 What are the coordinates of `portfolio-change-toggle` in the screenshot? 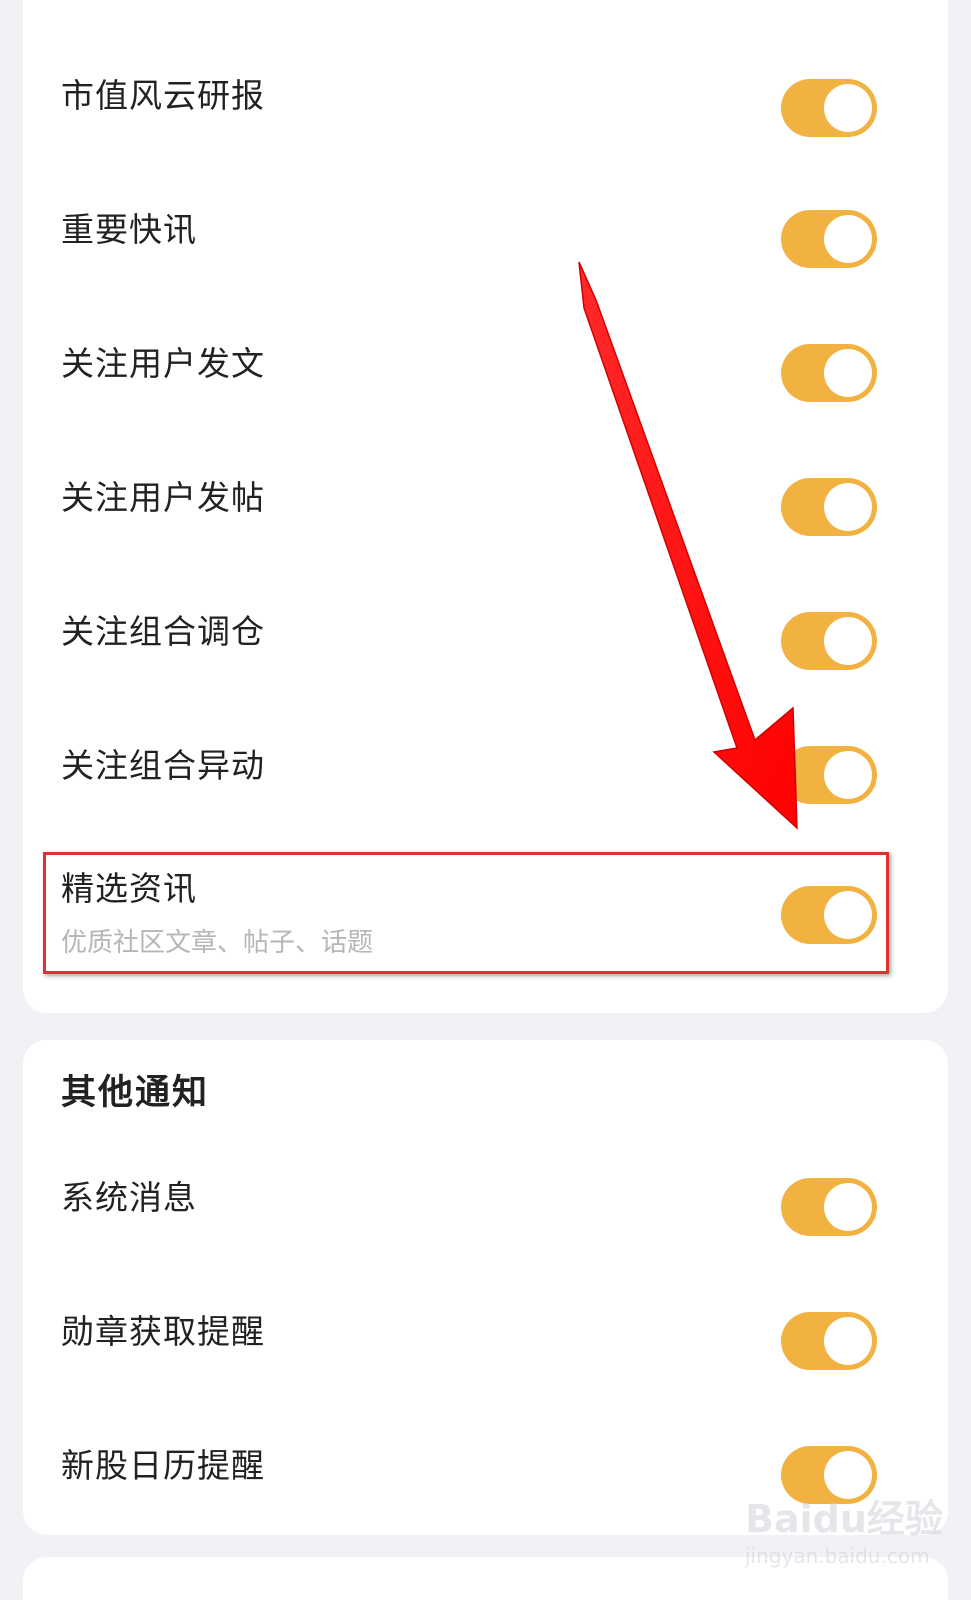 It's located at (829, 775).